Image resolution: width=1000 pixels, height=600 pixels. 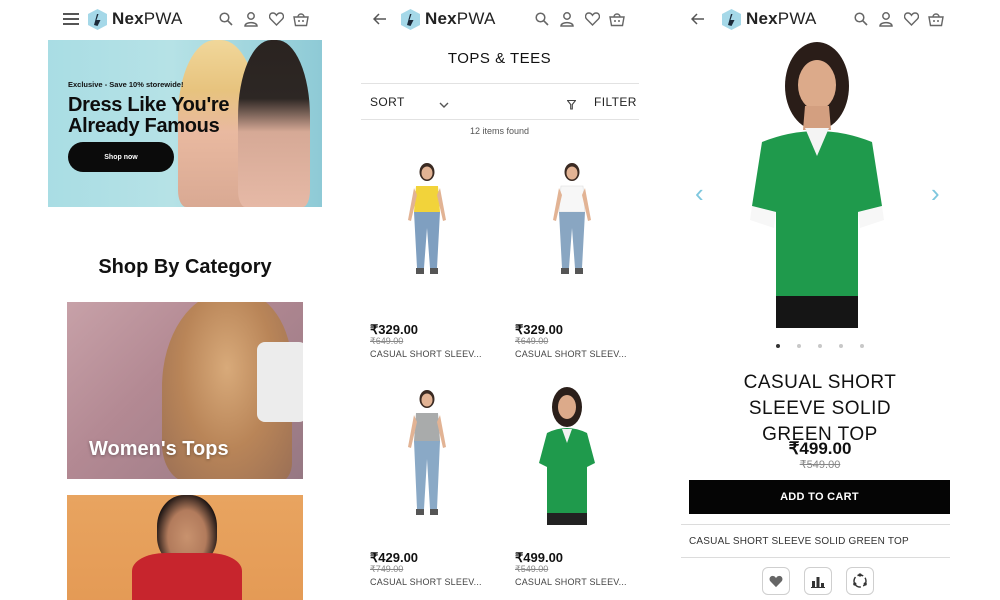 I want to click on compare-button, so click(x=818, y=581).